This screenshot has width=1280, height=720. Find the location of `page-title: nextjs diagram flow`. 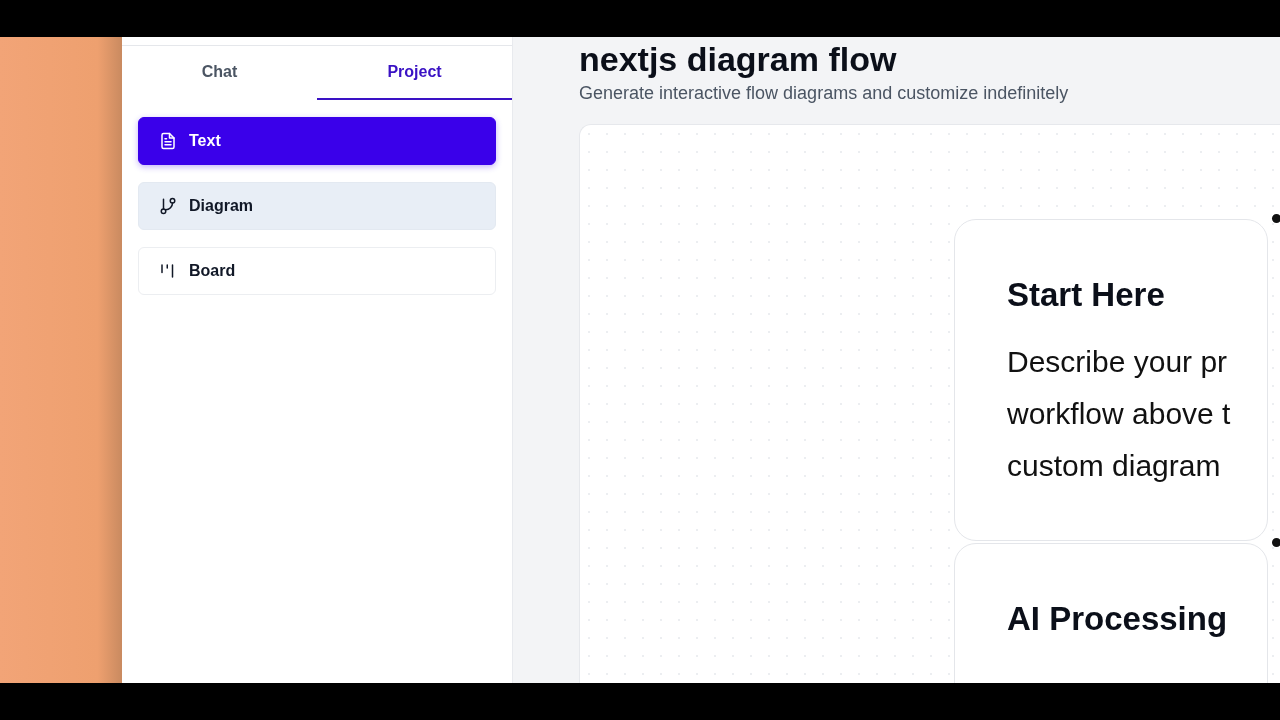

page-title: nextjs diagram flow is located at coordinates (738, 59).